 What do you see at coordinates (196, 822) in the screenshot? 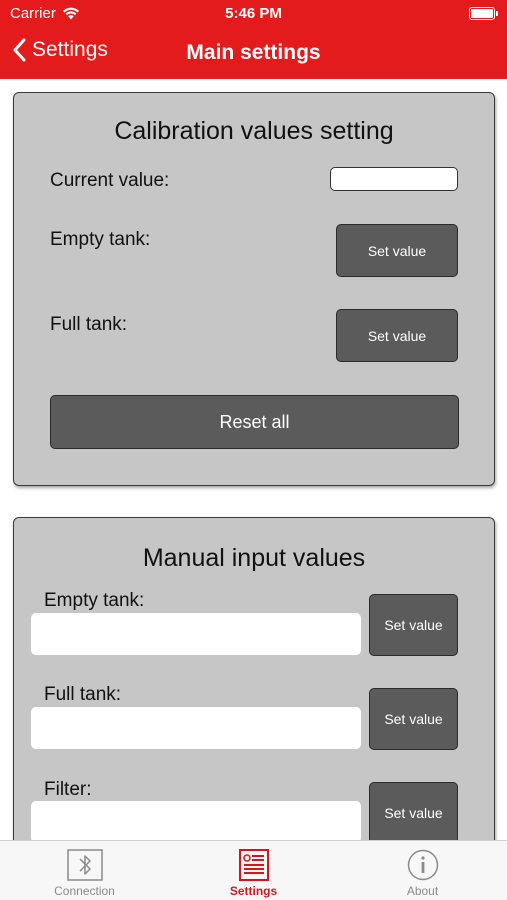
I see `manual-filter-input` at bounding box center [196, 822].